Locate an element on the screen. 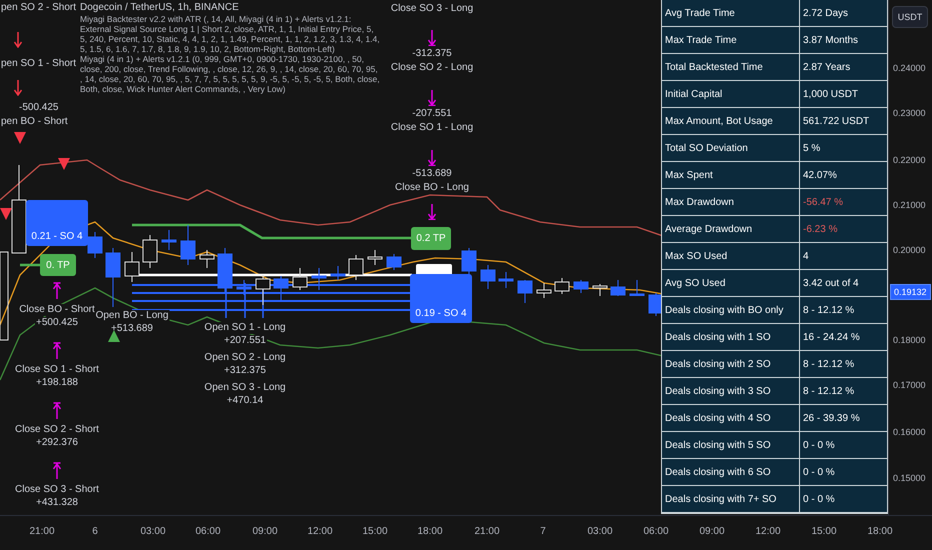  stat-label: Avg Trade Time is located at coordinates (731, 13).